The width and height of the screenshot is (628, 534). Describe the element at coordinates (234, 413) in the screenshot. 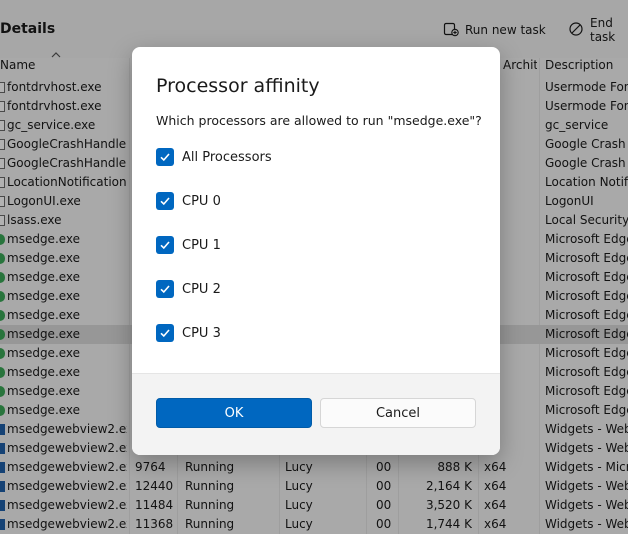

I see `ok-button: OK` at that location.